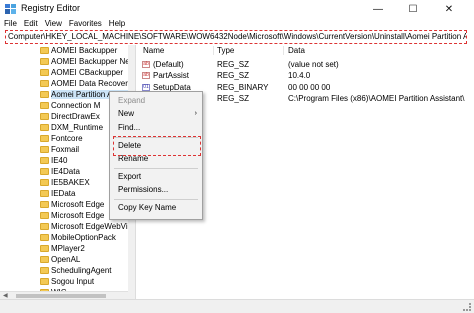 The height and width of the screenshot is (313, 474). I want to click on tree-item-label: IEData, so click(63, 193).